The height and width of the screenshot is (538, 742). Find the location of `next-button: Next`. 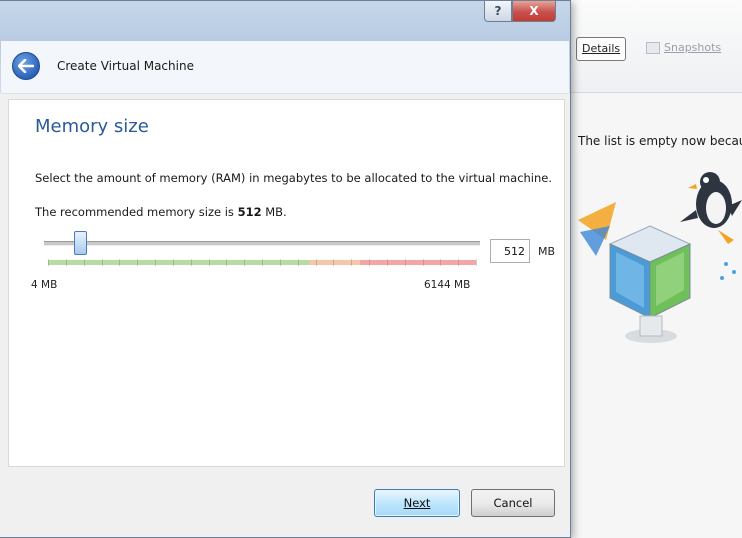

next-button: Next is located at coordinates (417, 503).